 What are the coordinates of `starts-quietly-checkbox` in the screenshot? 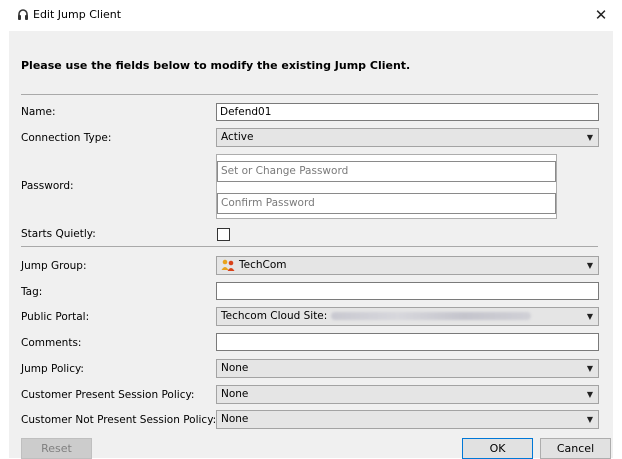 It's located at (223, 234).